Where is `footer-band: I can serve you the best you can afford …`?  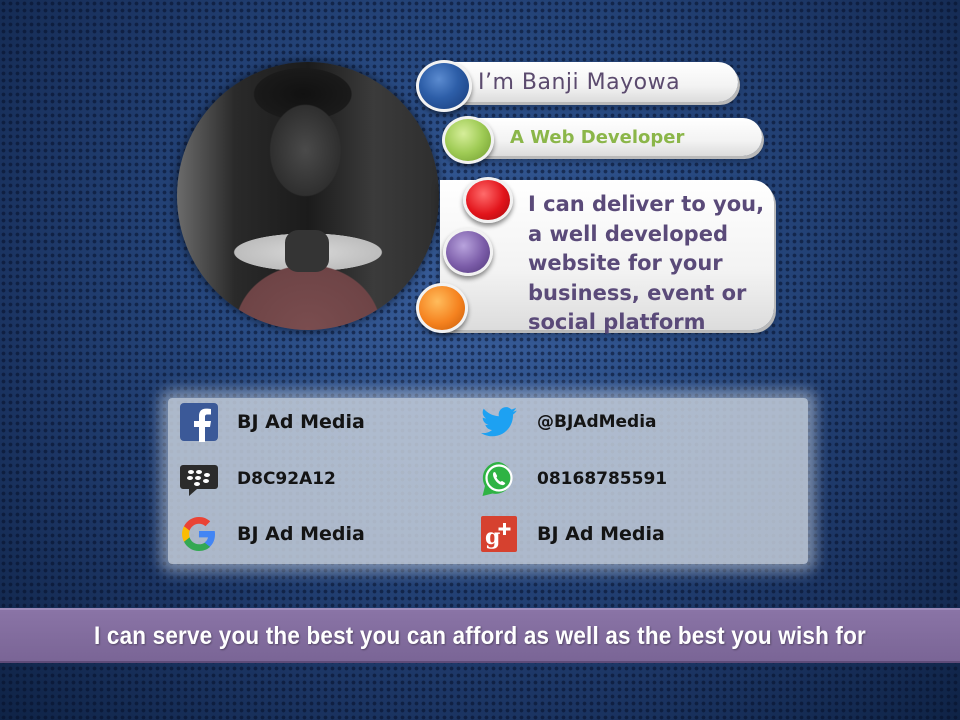 footer-band: I can serve you the best you can afford … is located at coordinates (480, 635).